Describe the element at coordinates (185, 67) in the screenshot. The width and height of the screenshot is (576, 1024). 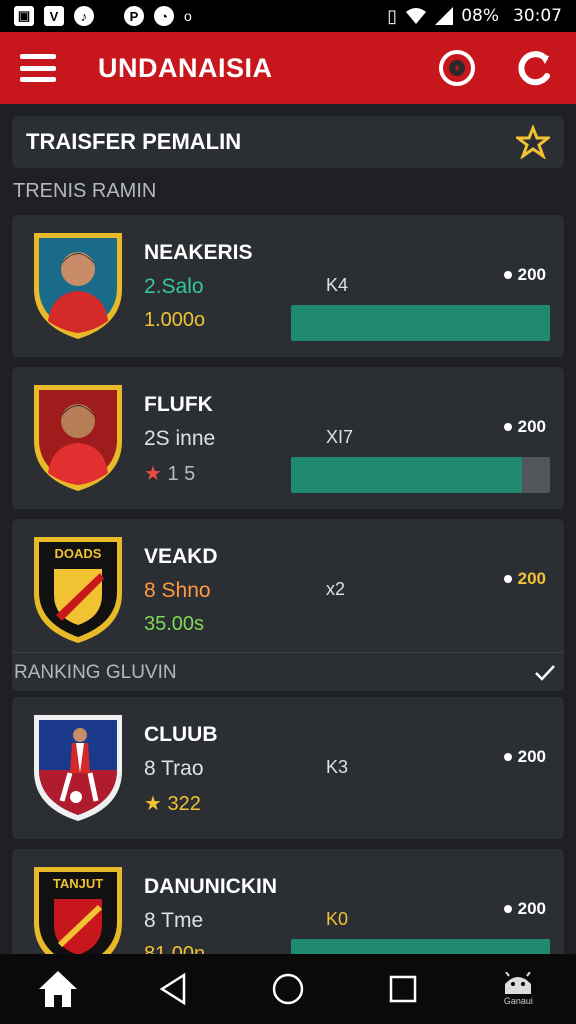
I see `app-title: UNDANAISIA` at that location.